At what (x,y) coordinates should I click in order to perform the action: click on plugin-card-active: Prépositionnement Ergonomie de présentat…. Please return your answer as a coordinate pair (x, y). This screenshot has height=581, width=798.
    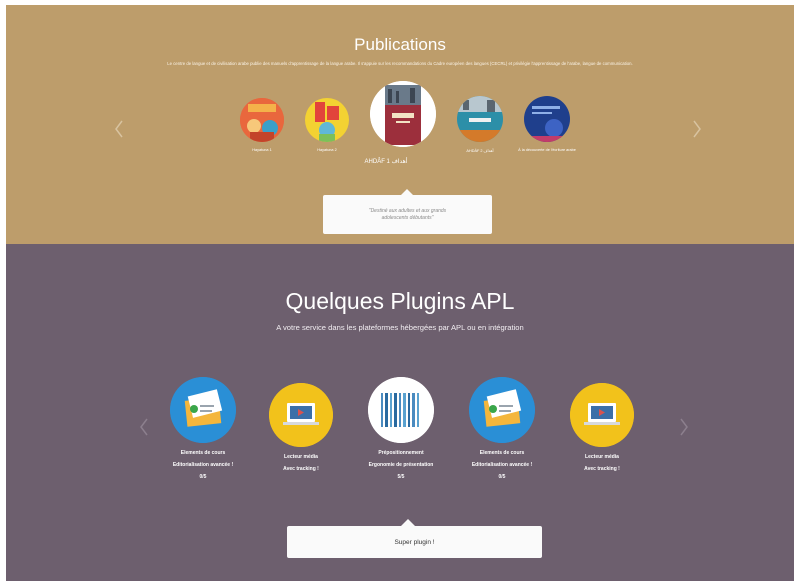
    Looking at the image, I should click on (401, 430).